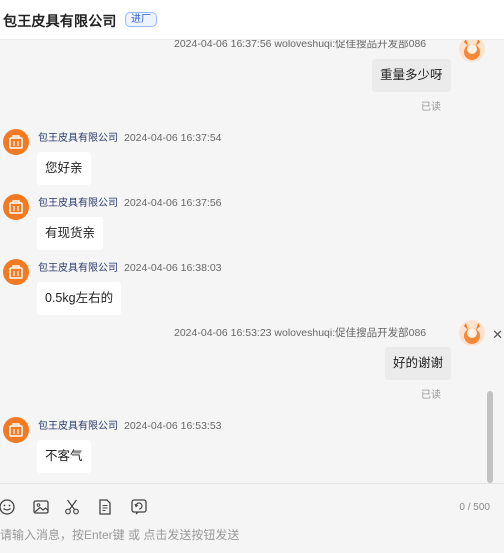  Describe the element at coordinates (497, 335) in the screenshot. I see `close-icon: ✕` at that location.